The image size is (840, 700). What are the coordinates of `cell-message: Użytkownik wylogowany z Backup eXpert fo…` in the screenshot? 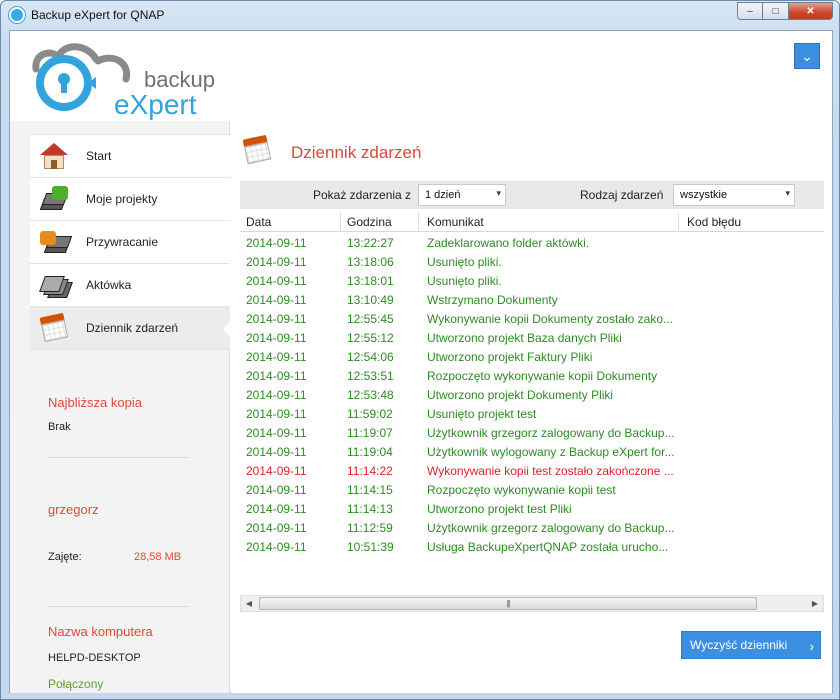 It's located at (551, 452).